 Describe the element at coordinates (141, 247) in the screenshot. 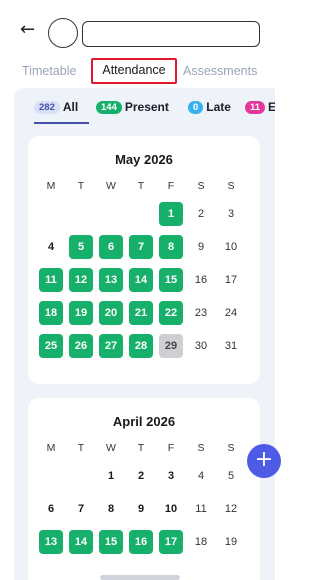

I see `calendar-day-present: 7` at that location.